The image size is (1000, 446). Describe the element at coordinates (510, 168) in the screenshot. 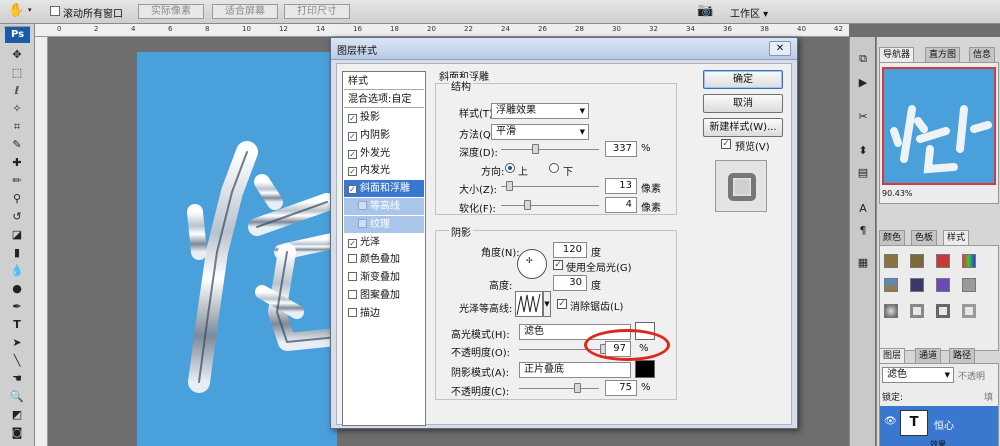

I see `direction-up-radio` at that location.